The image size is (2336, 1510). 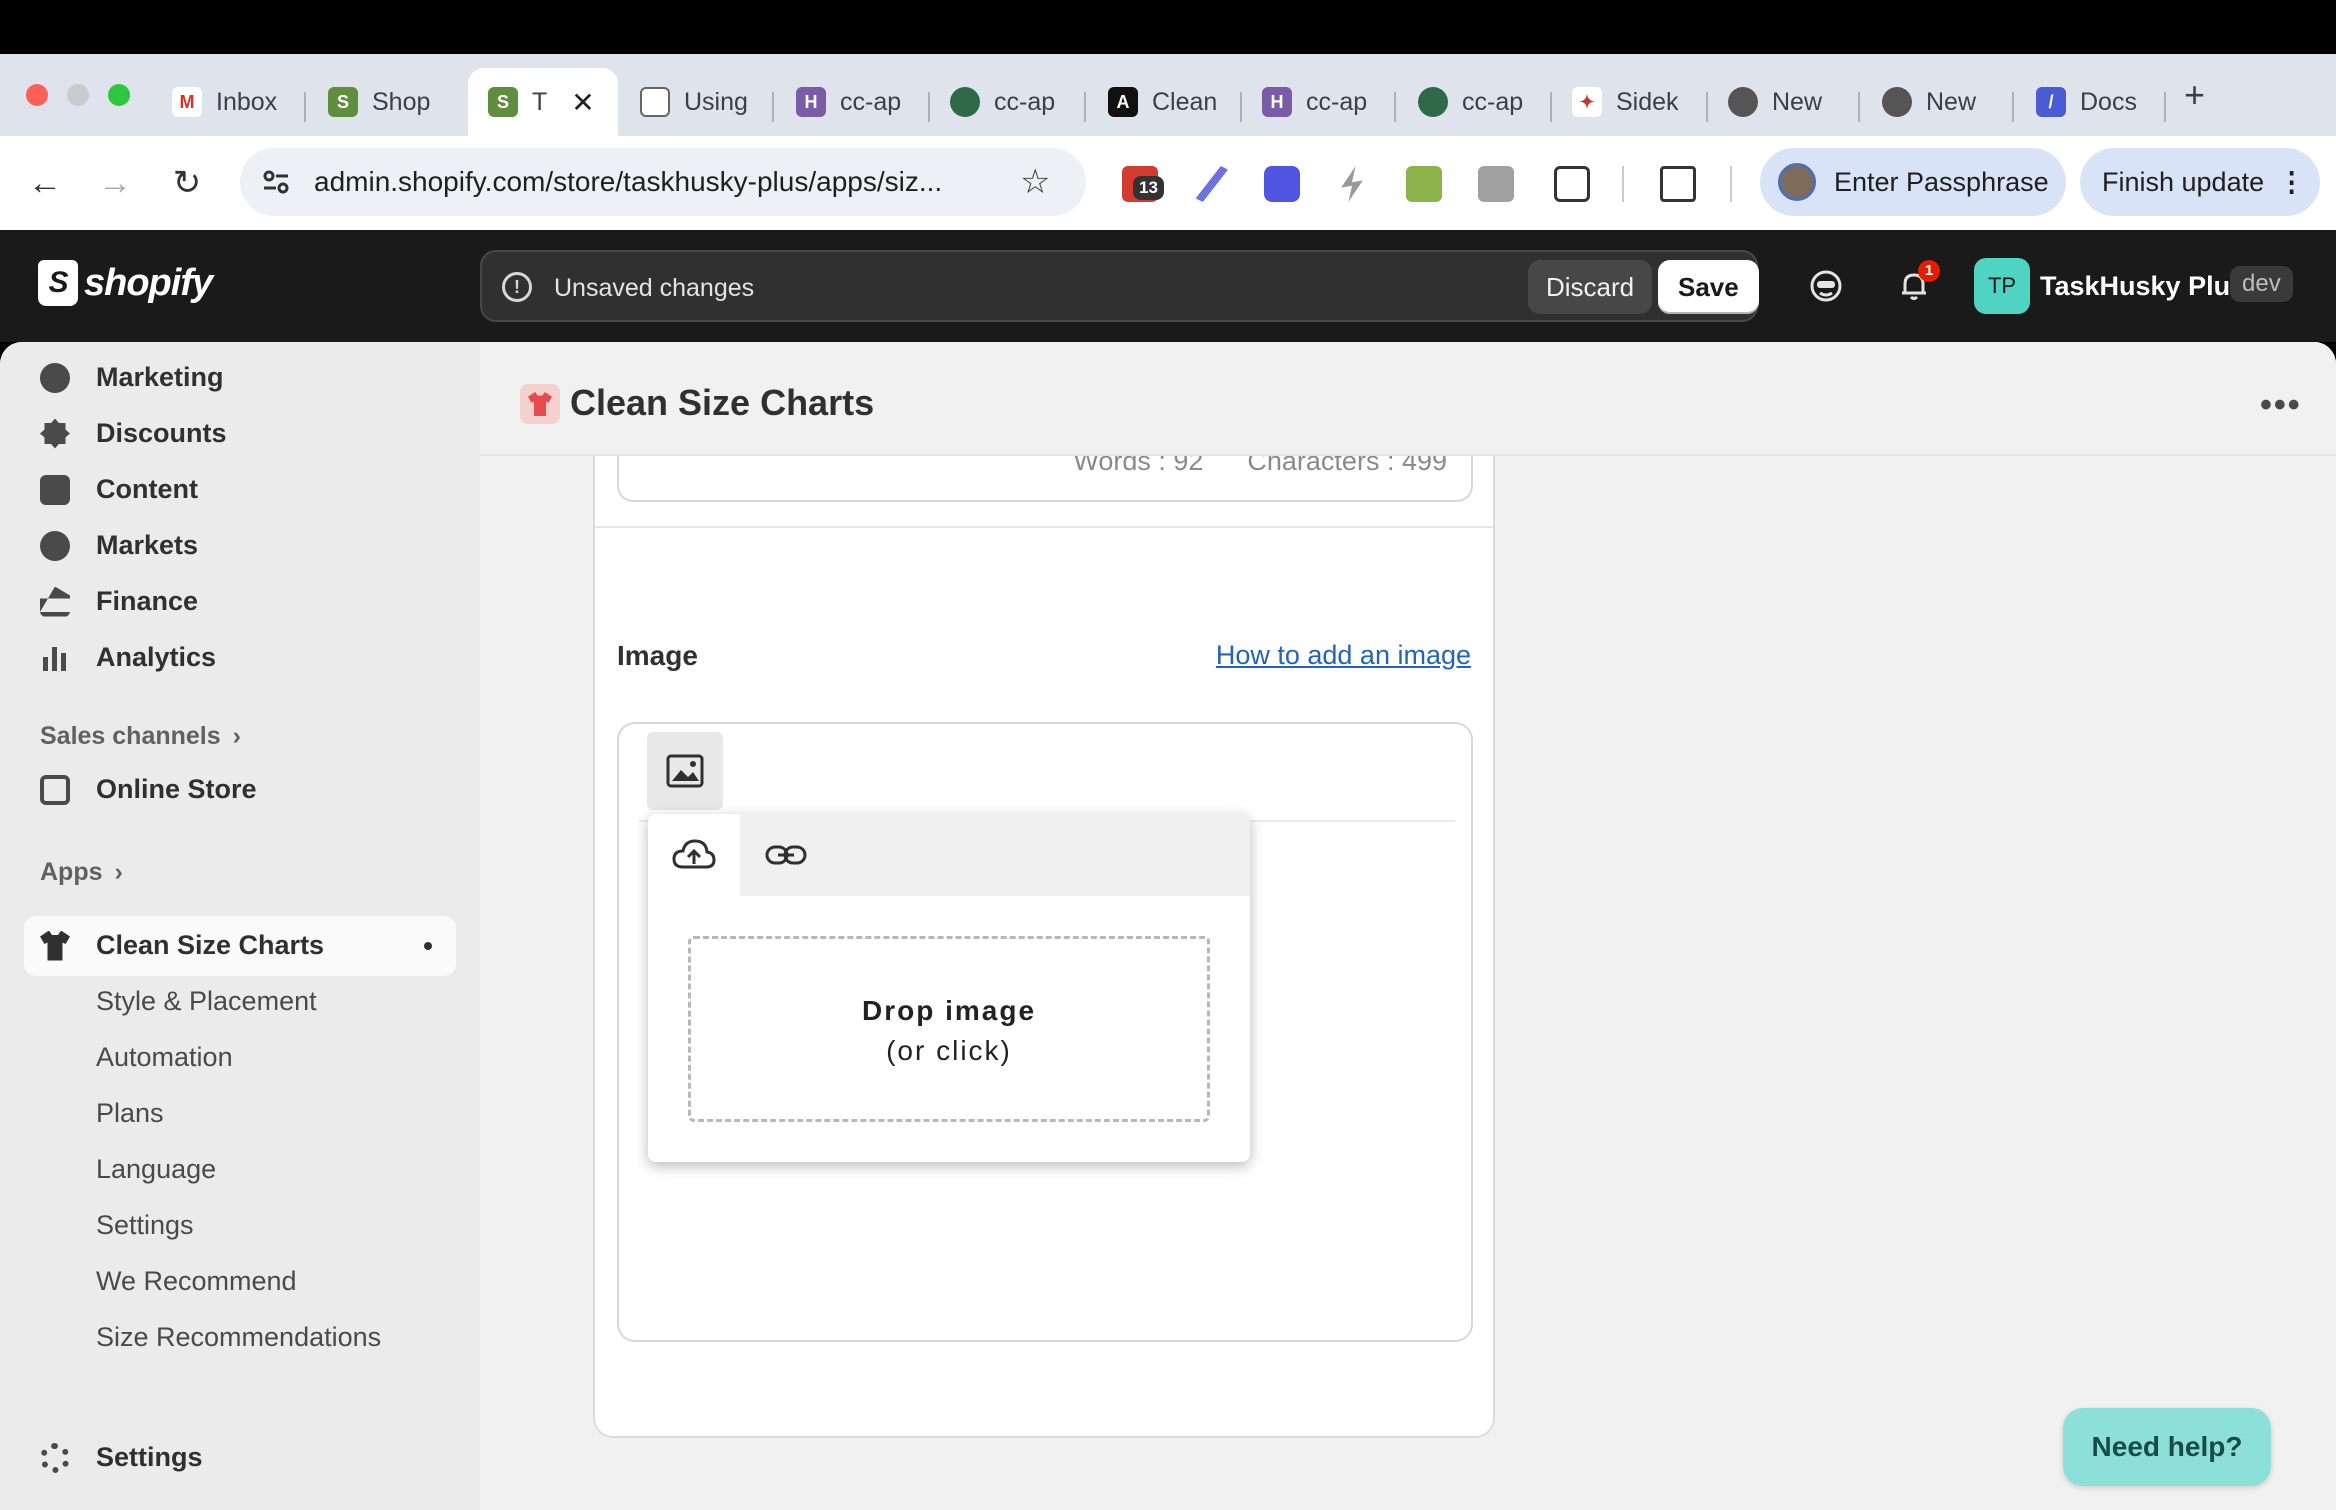 What do you see at coordinates (1628, 102) in the screenshot?
I see `browser-tab-sidek: ✦ Sidek` at bounding box center [1628, 102].